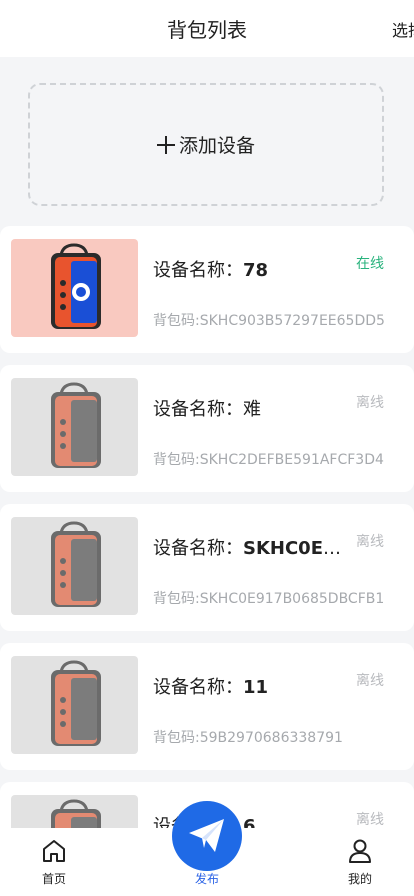 The image size is (414, 896). I want to click on nav-mine: 我的, so click(360, 862).